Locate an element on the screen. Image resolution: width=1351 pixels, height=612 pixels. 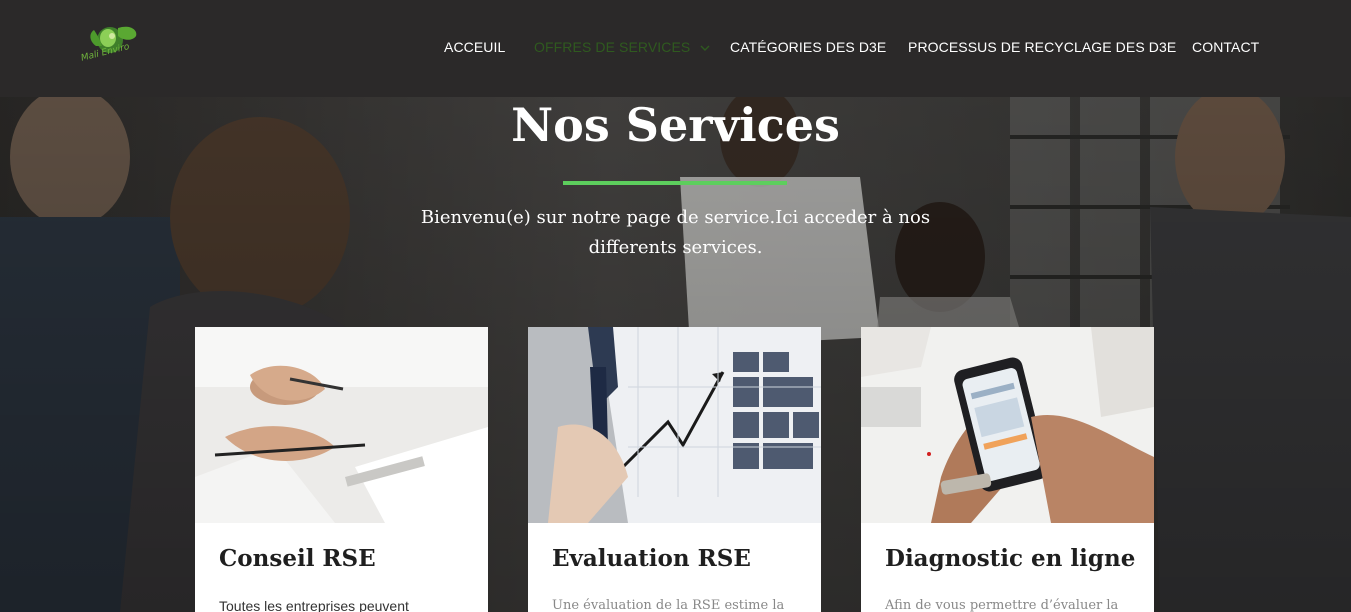
card-title: Diagnostic en ligne is located at coordinates (1010, 558).